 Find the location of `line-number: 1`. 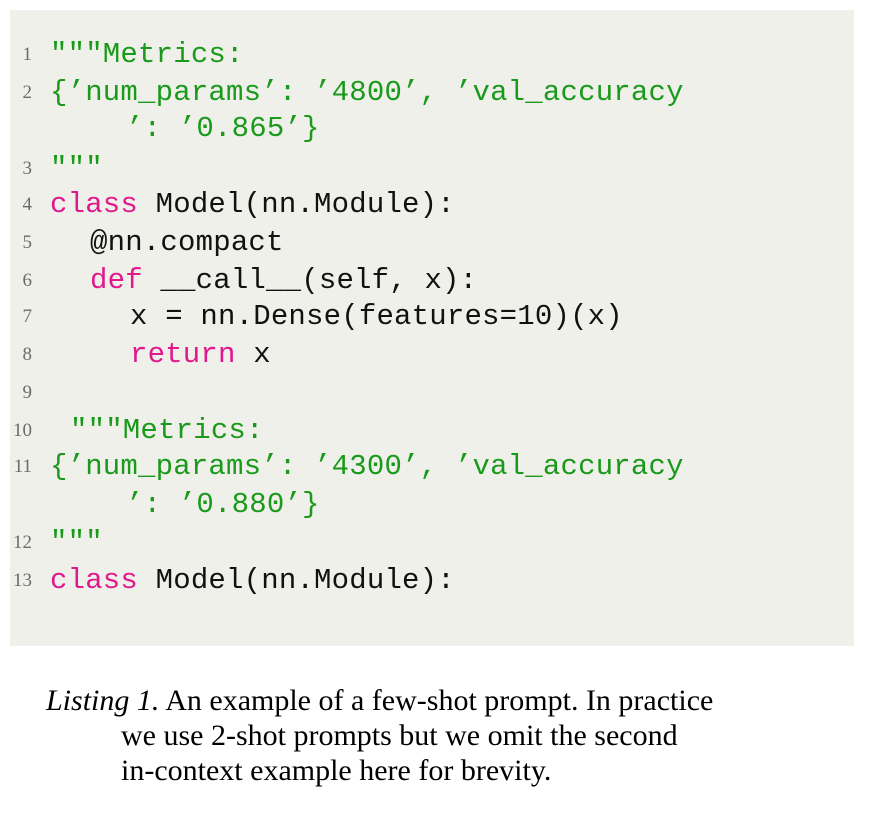

line-number: 1 is located at coordinates (27, 54).